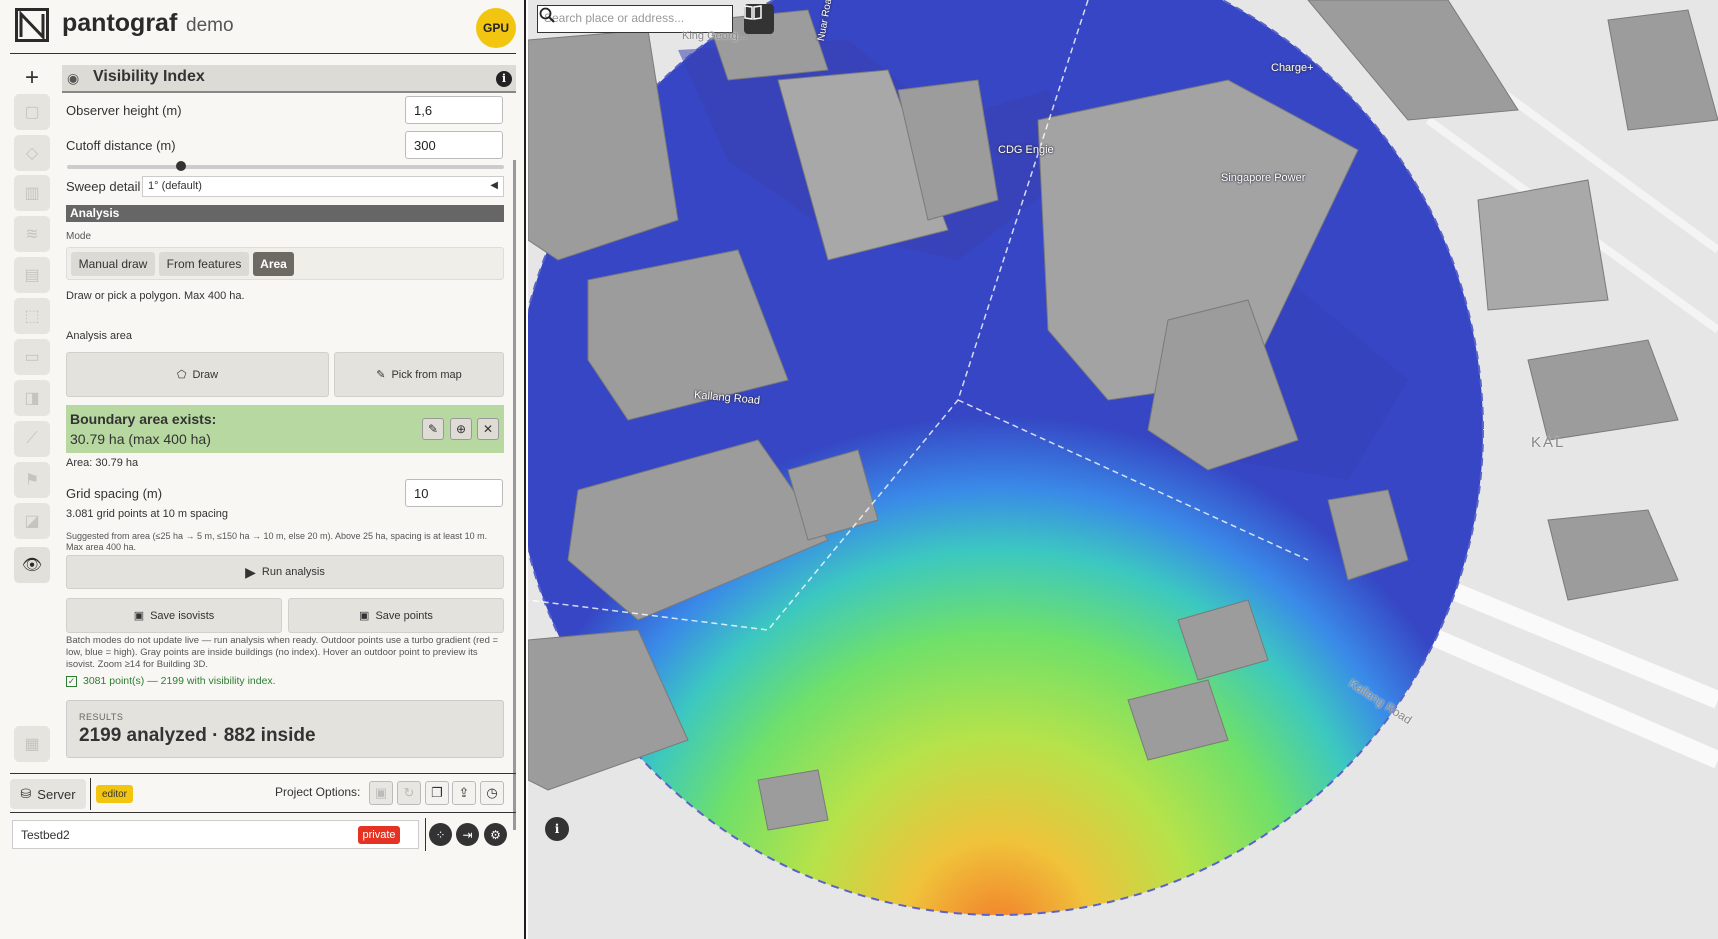 This screenshot has width=1718, height=939. What do you see at coordinates (461, 429) in the screenshot?
I see `locate-boundary-icon: ⊕` at bounding box center [461, 429].